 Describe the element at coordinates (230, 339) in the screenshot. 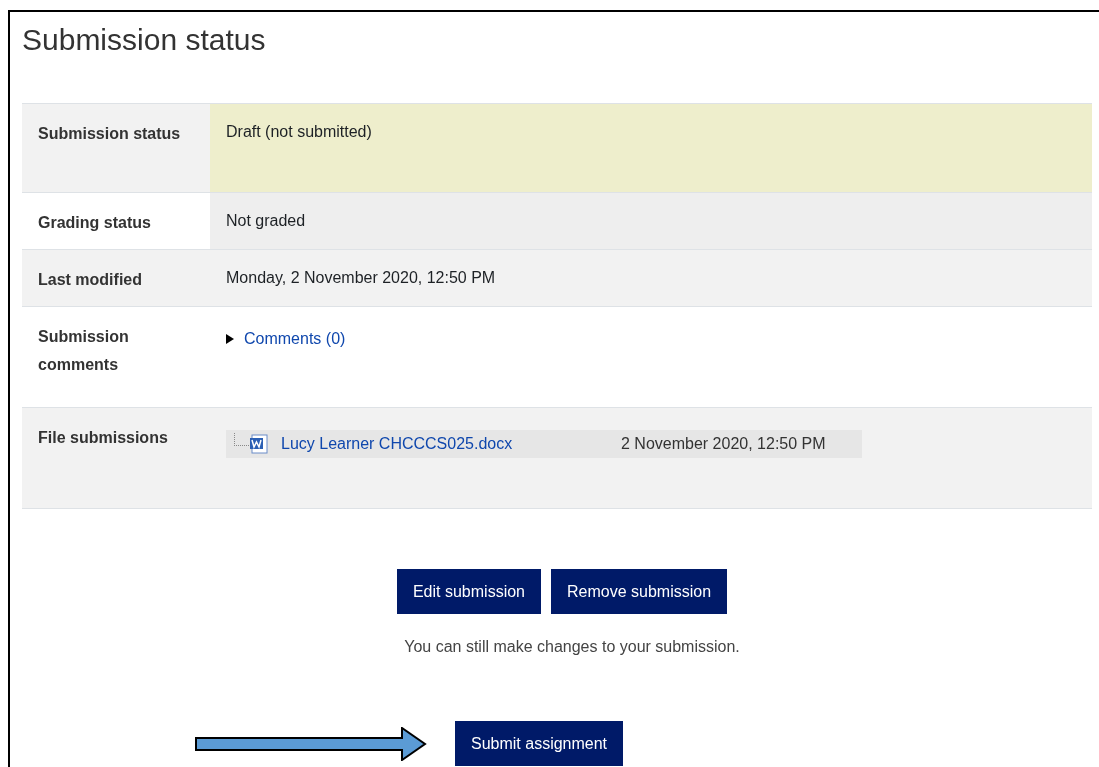

I see `caret-icon` at that location.